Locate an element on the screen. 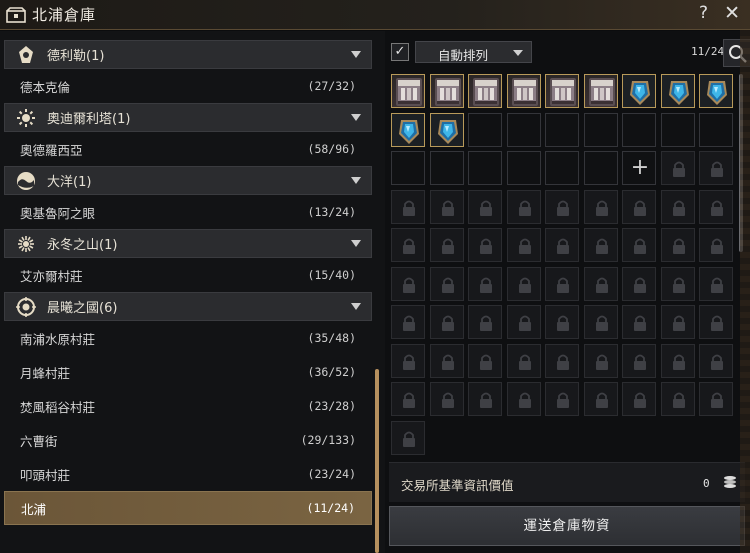 The image size is (750, 553). region-header: 德利勒(1) is located at coordinates (188, 54).